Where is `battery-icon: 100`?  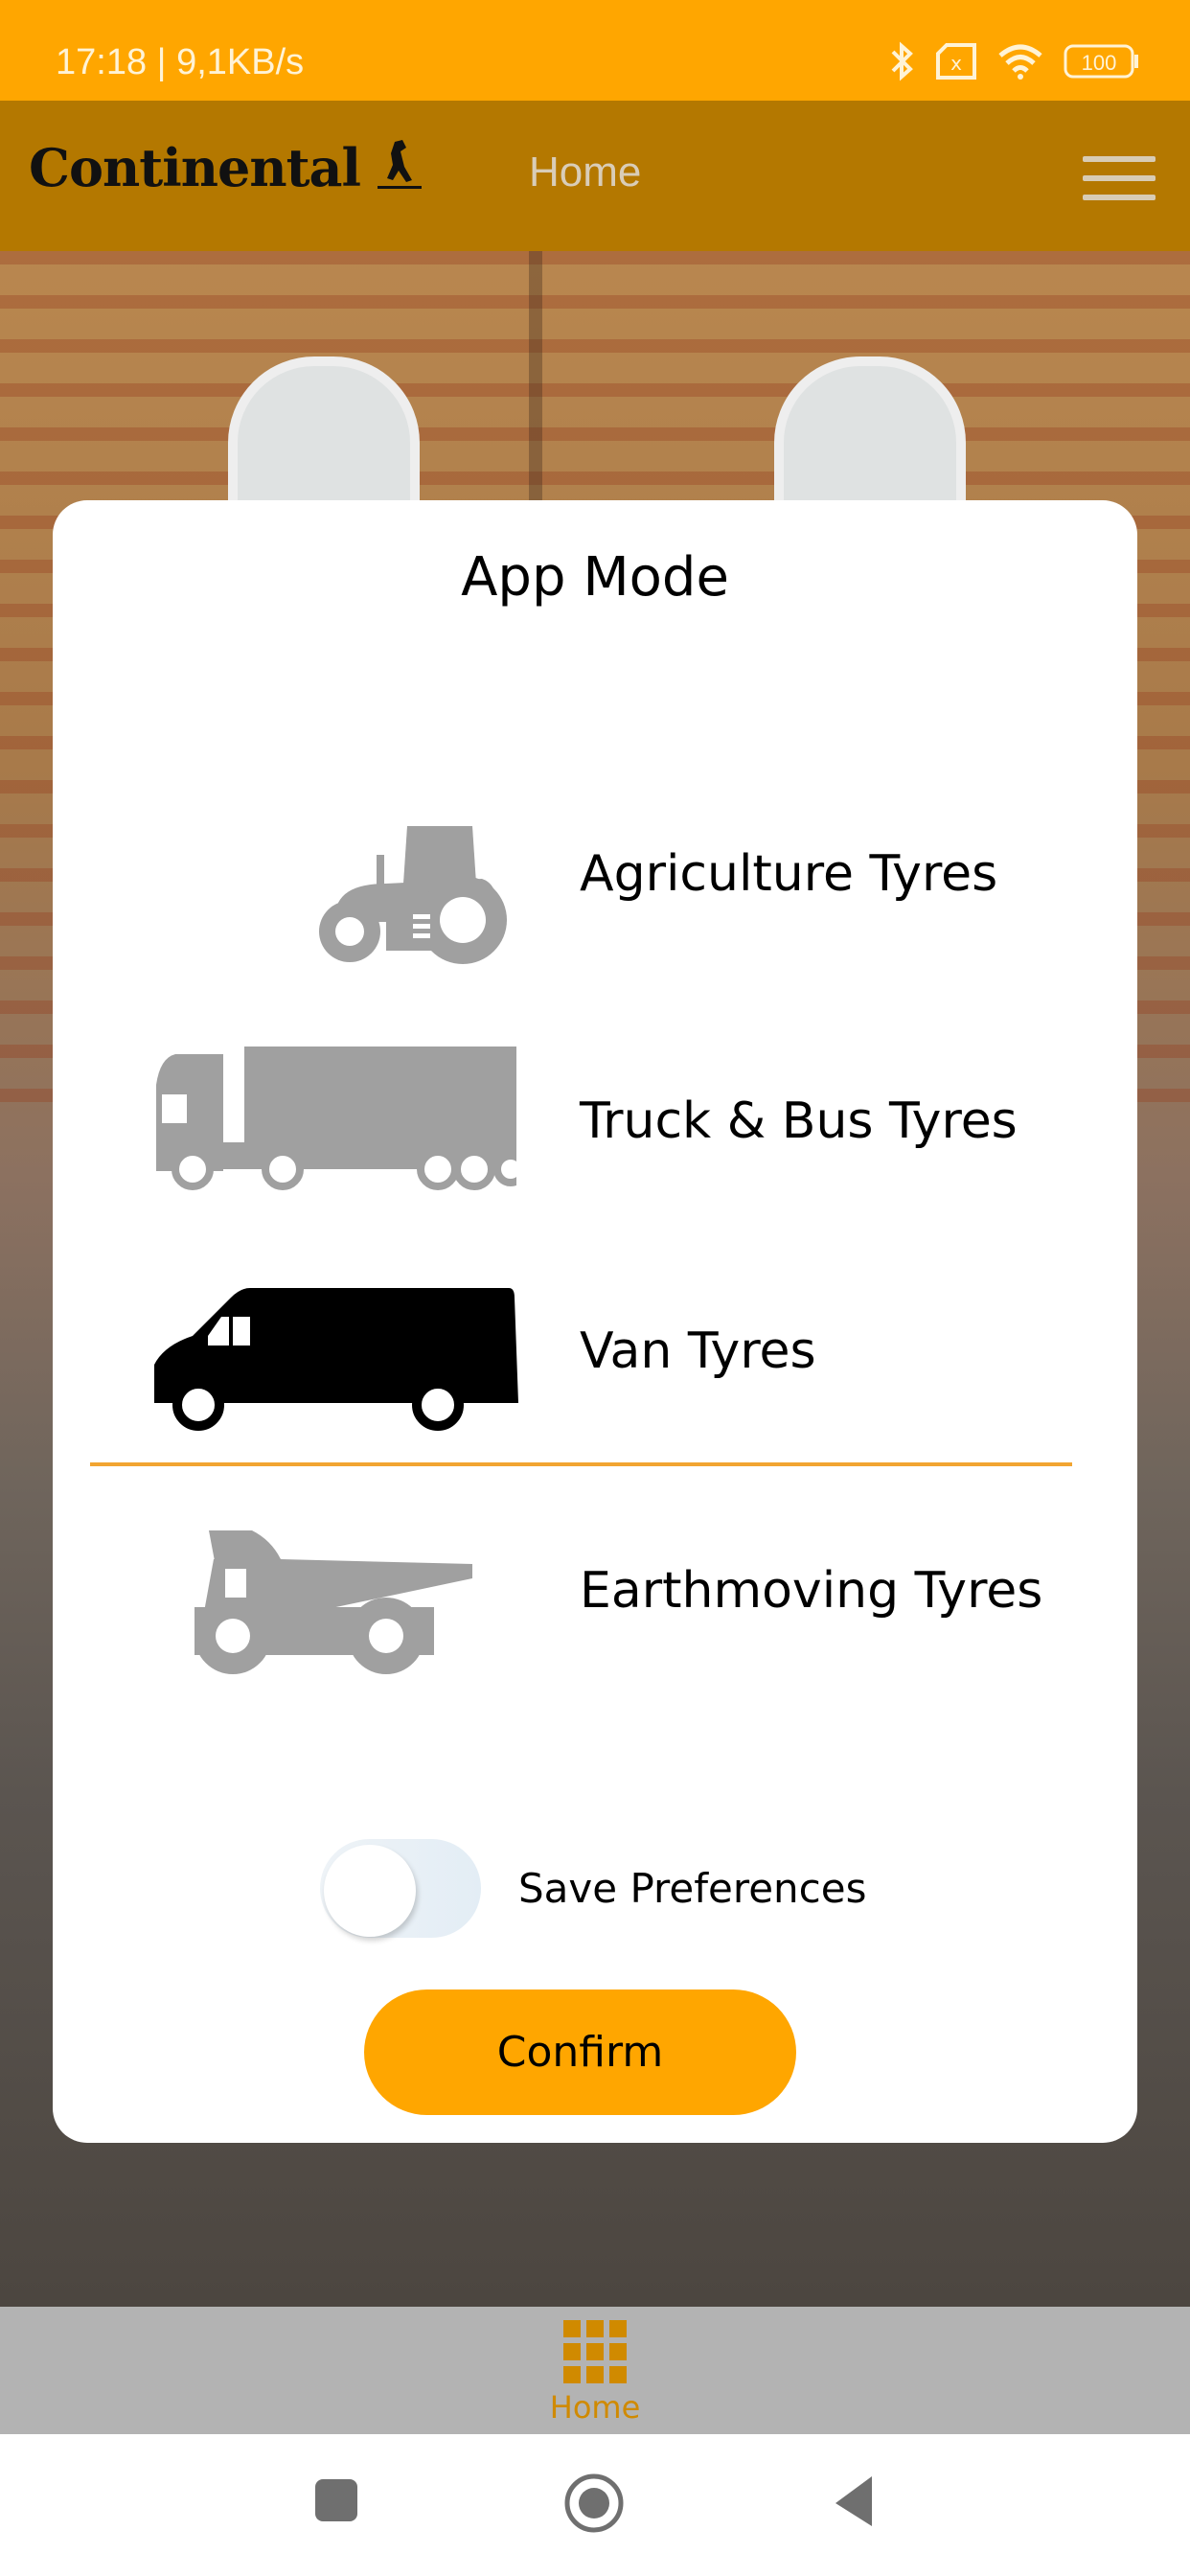
battery-icon: 100 is located at coordinates (1101, 62).